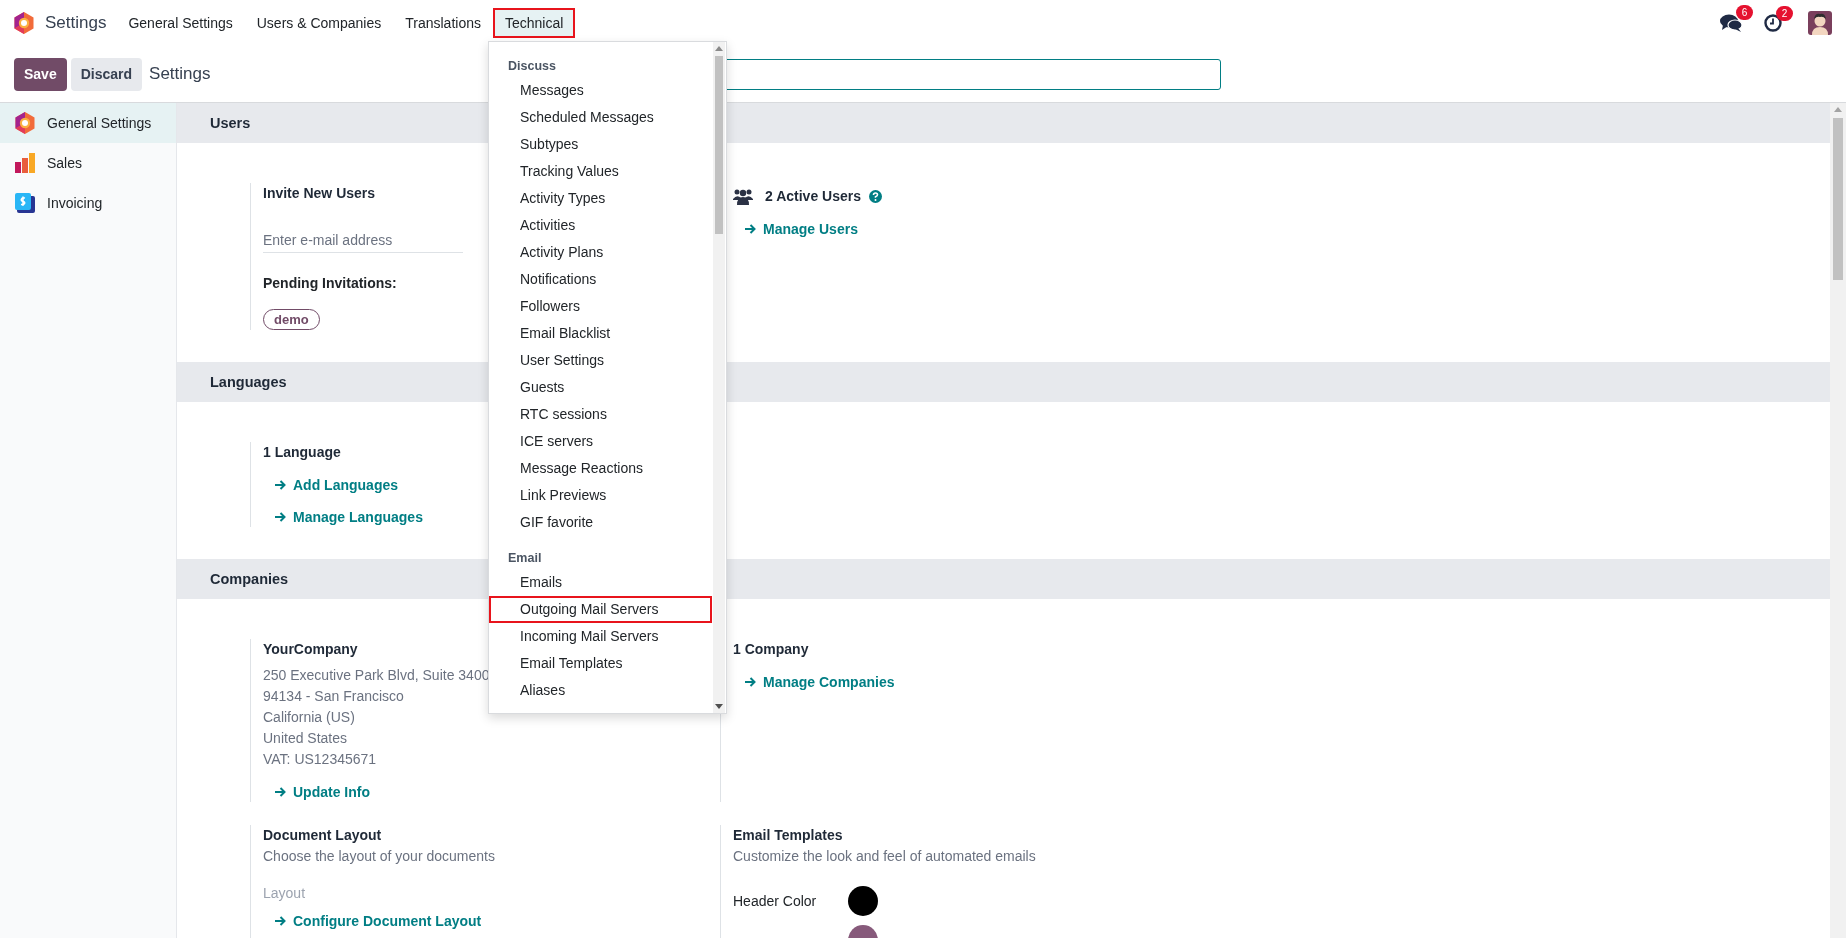 The height and width of the screenshot is (938, 1846). I want to click on setting-title: Email Templates, so click(788, 835).